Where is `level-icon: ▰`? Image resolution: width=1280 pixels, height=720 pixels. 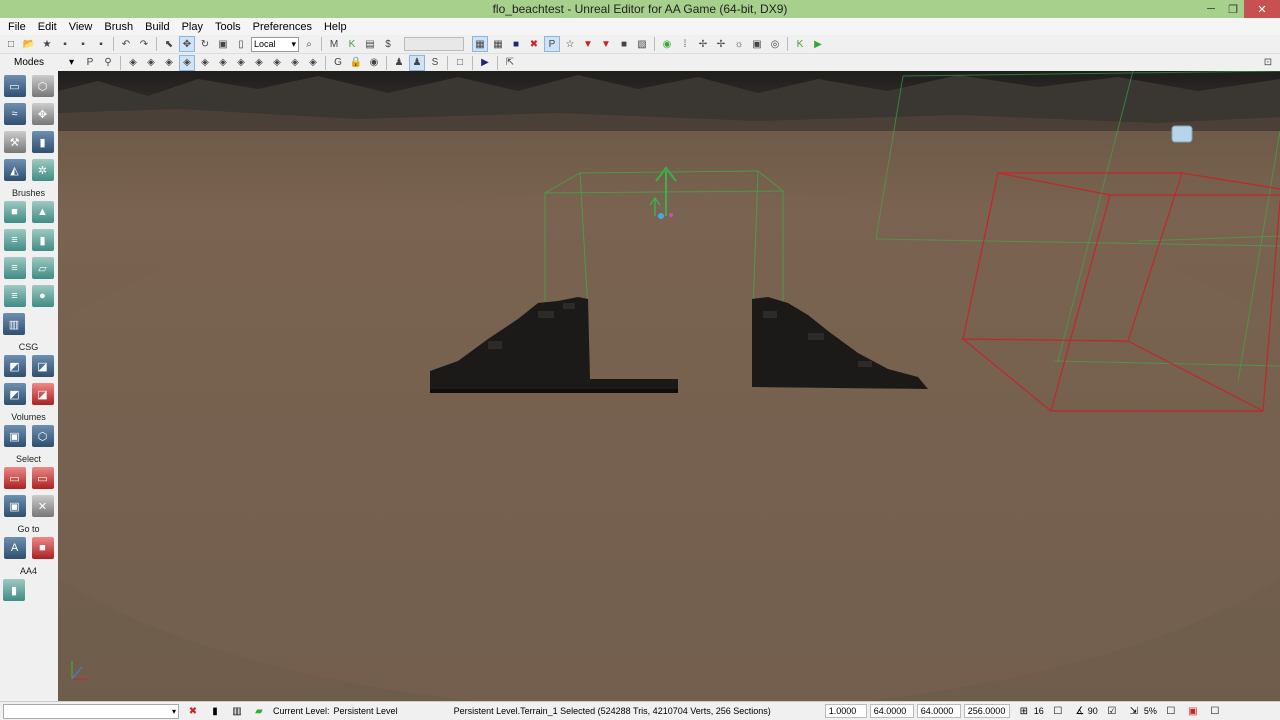 level-icon: ▰ is located at coordinates (259, 711).